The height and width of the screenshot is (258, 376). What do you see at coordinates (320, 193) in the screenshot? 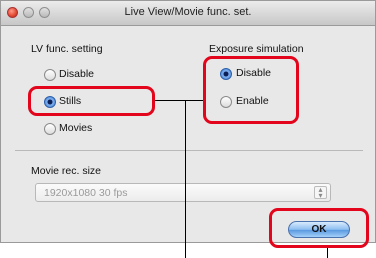
I see `updown-arrows-icon: ▴ ▾` at bounding box center [320, 193].